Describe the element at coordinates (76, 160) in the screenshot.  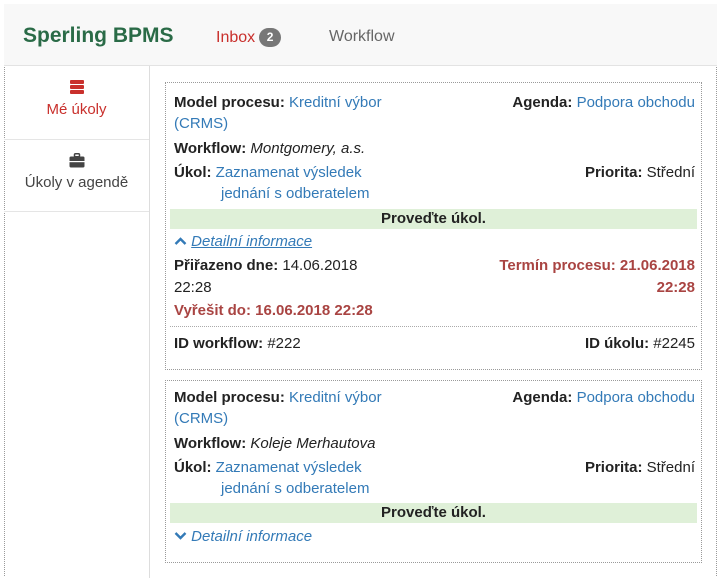
I see `briefcase-icon` at that location.